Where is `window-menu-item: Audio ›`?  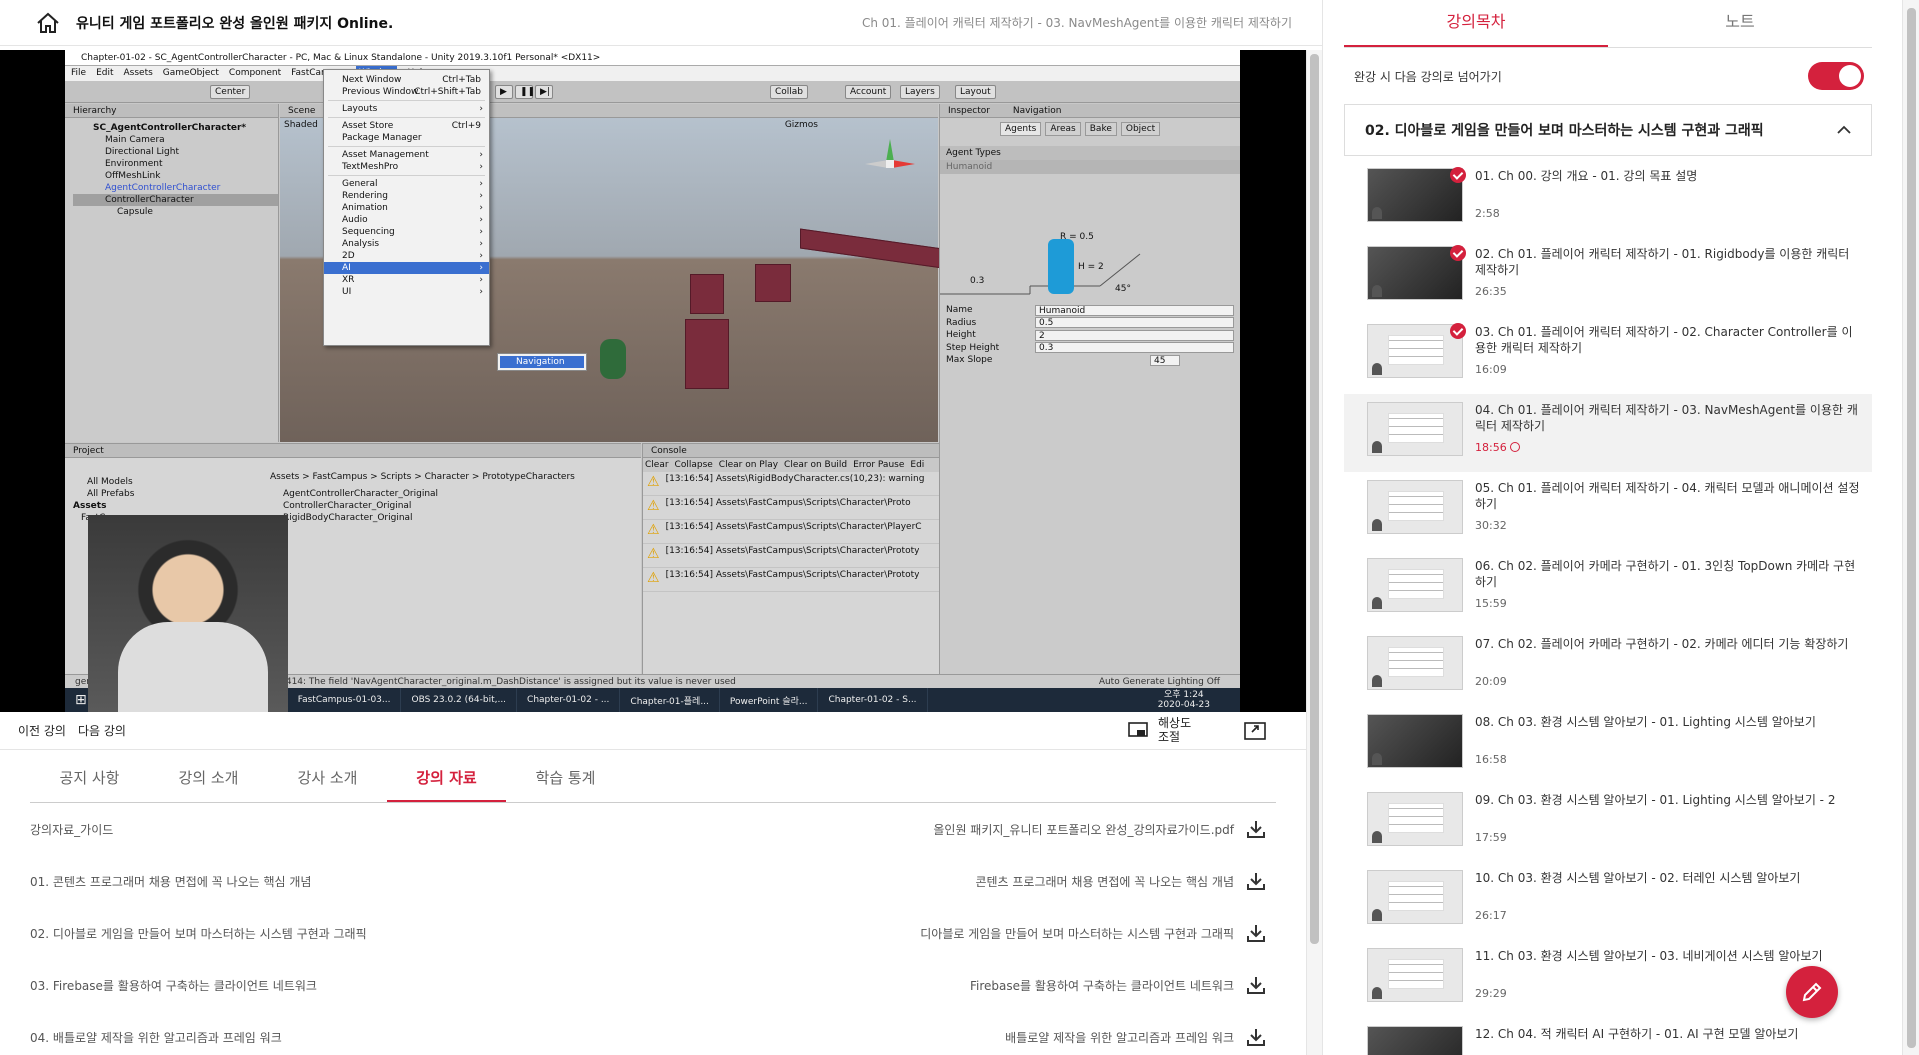
window-menu-item: Audio › is located at coordinates (406, 220).